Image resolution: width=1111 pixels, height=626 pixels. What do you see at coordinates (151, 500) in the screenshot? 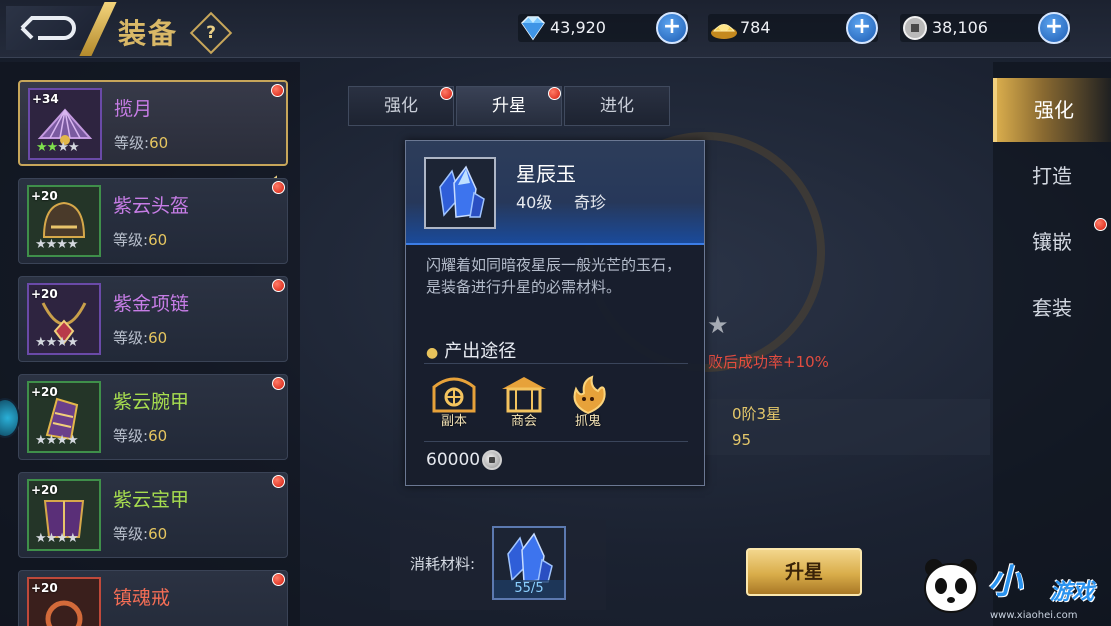
I see `equipment-name: 紫云宝甲` at bounding box center [151, 500].